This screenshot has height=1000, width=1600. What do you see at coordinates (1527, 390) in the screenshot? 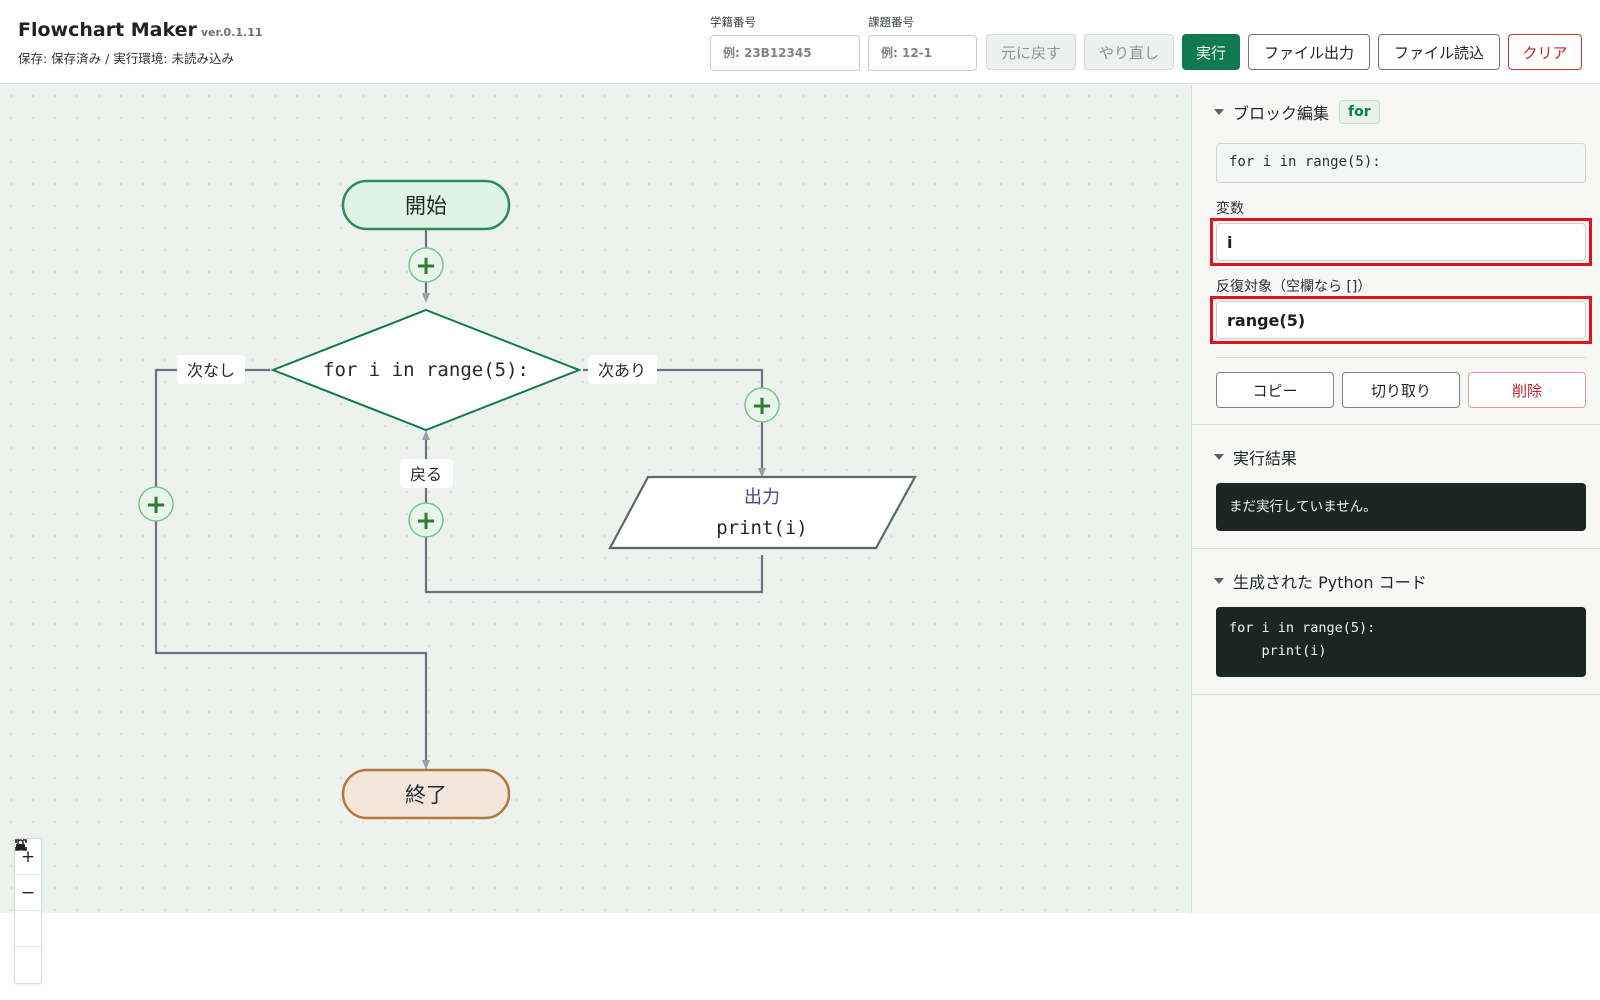
I see `delete-button: 削除` at bounding box center [1527, 390].